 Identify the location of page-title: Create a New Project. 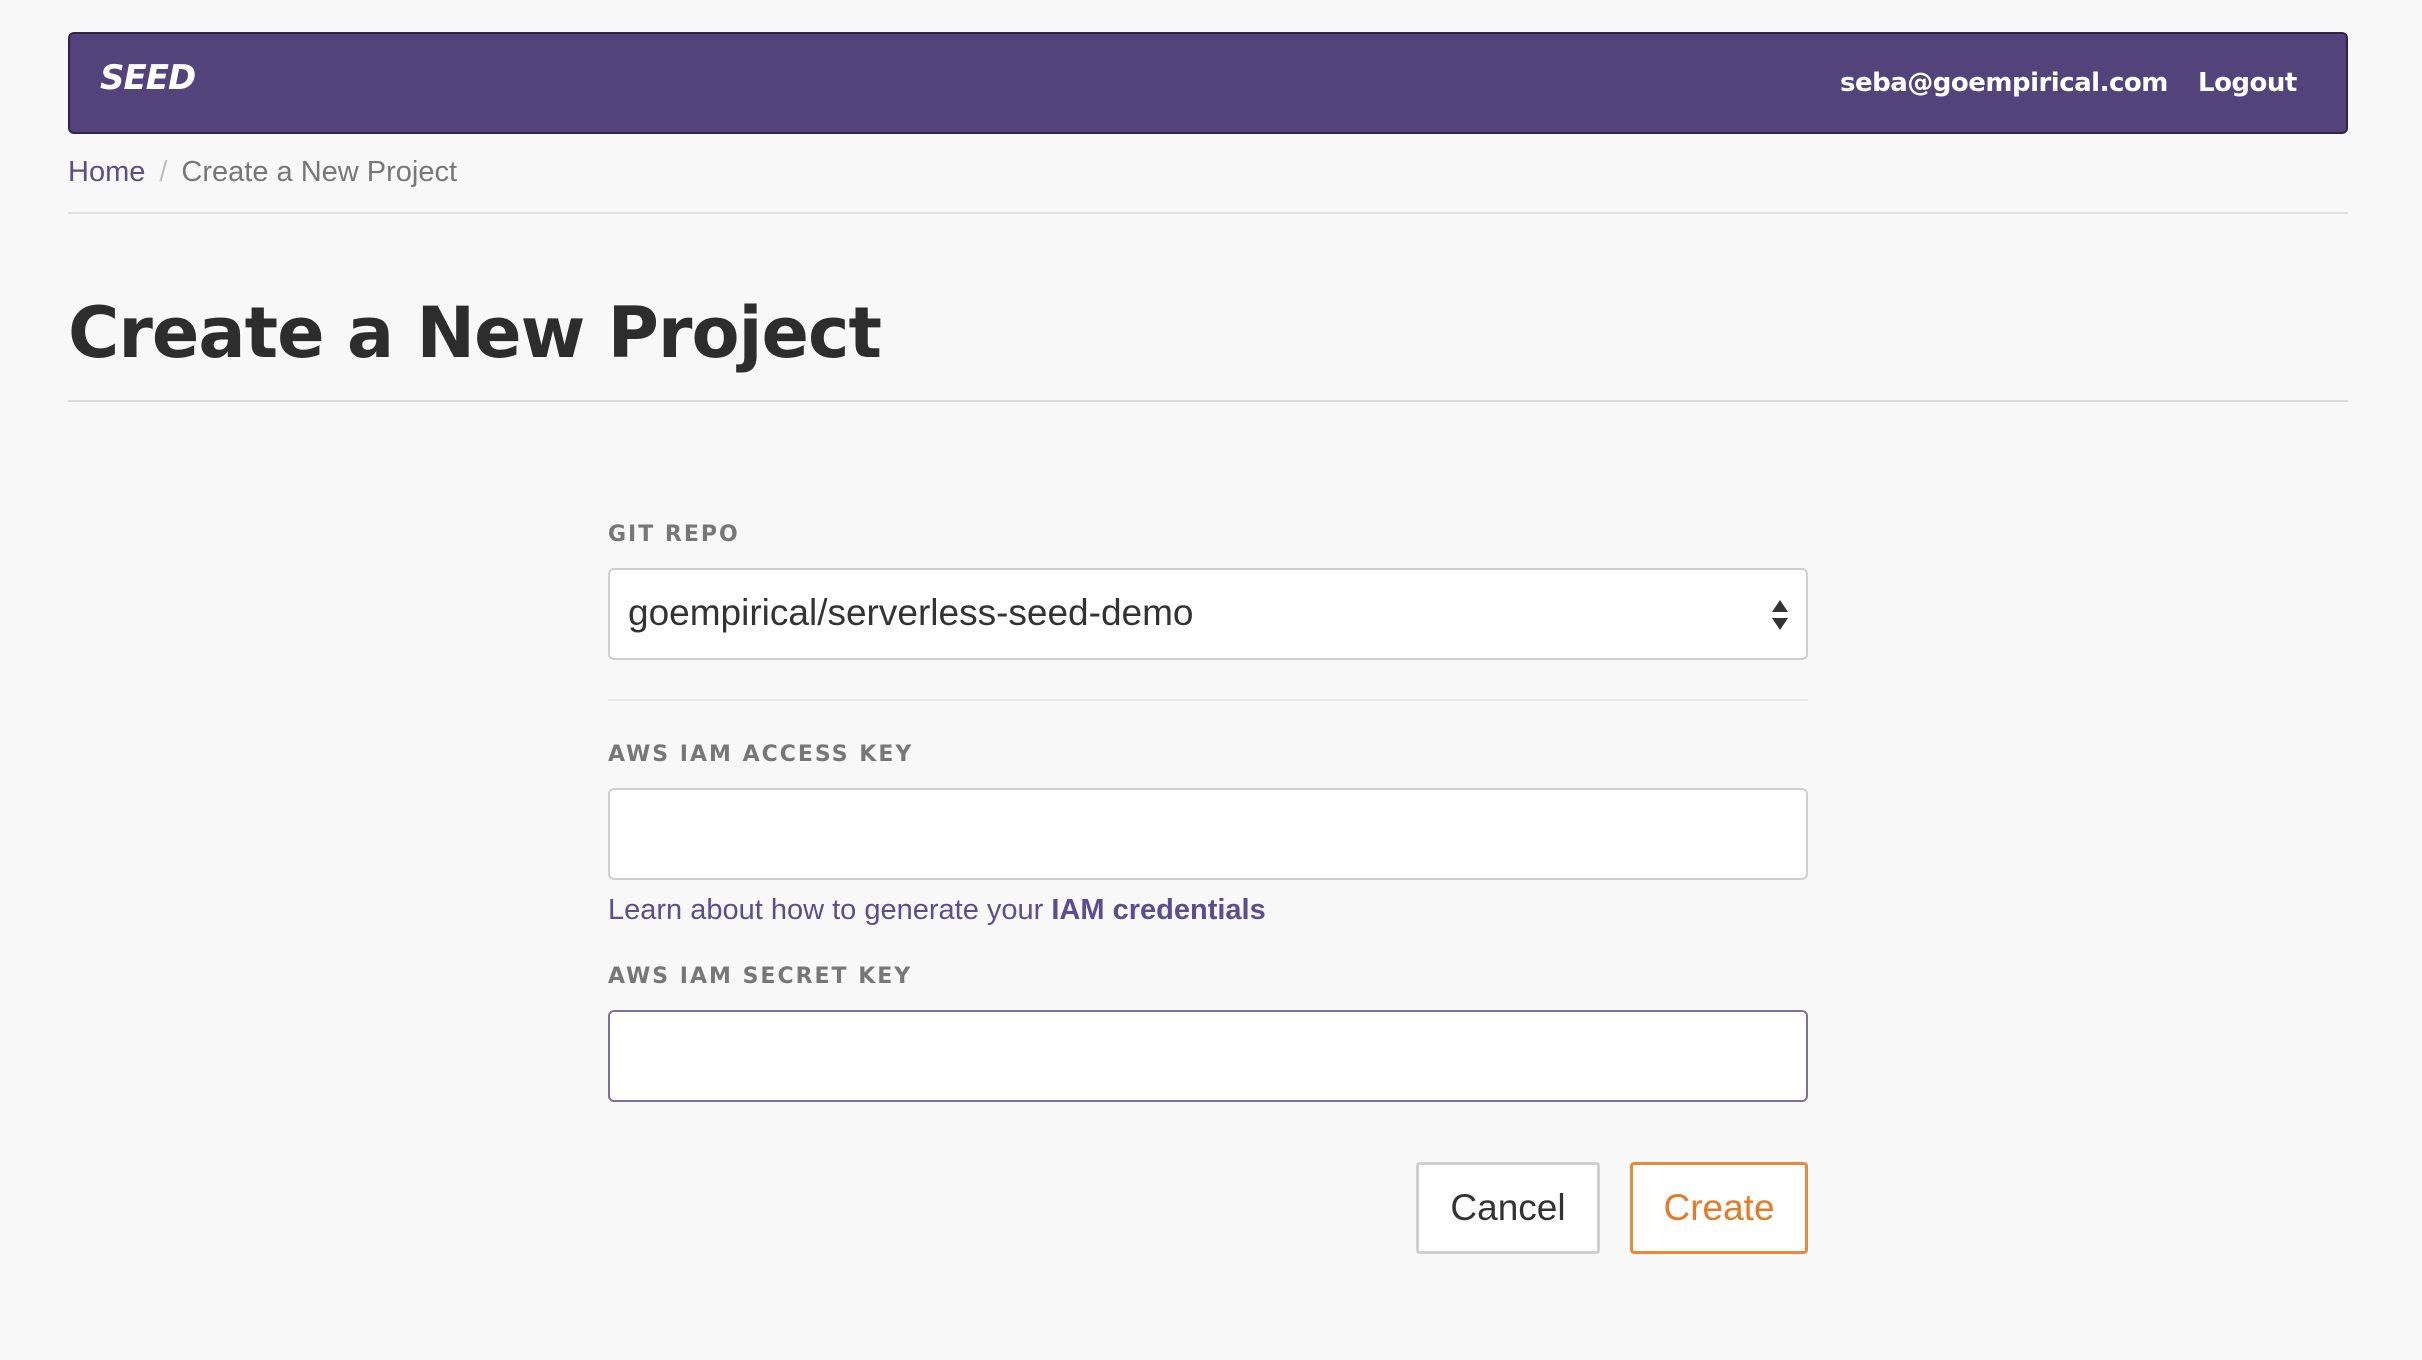
(475, 333).